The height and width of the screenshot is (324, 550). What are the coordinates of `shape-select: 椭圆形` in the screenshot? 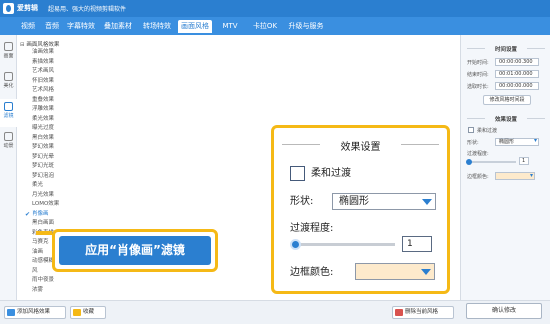 It's located at (517, 142).